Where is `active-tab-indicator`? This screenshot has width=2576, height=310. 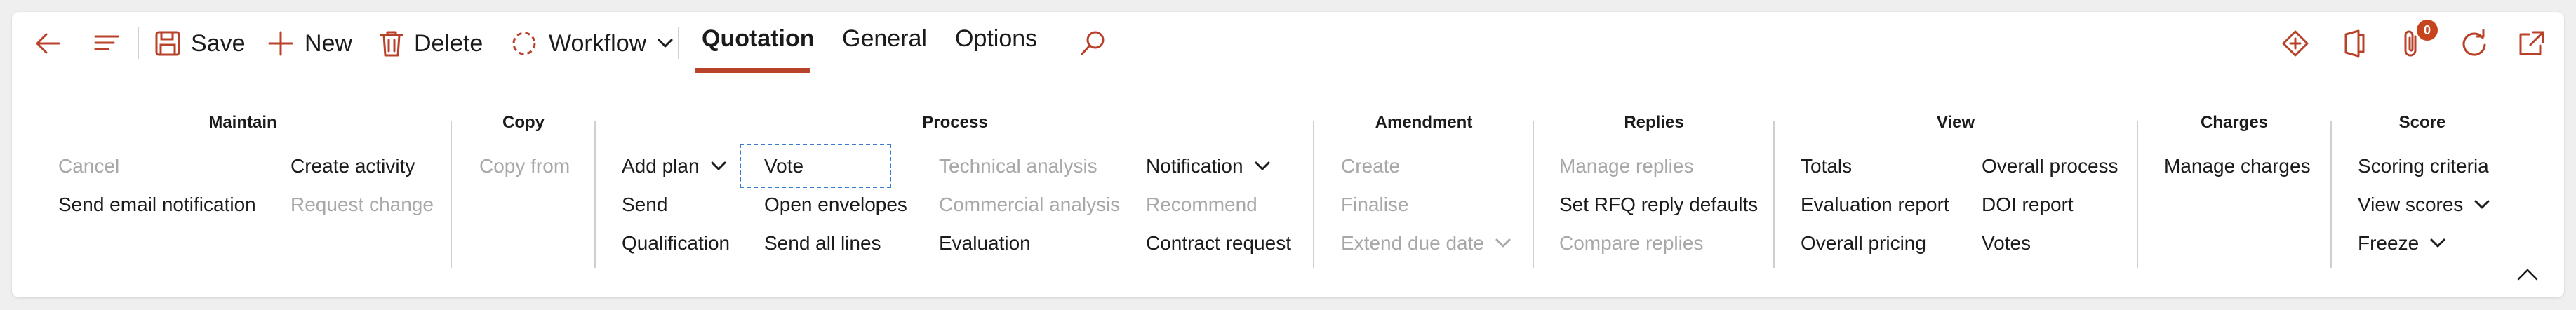 active-tab-indicator is located at coordinates (753, 70).